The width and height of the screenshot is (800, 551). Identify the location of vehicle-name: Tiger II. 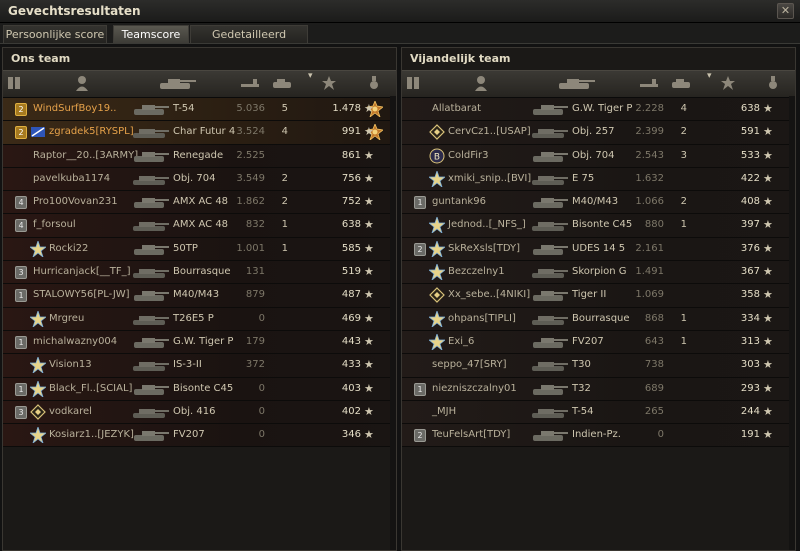
(589, 295).